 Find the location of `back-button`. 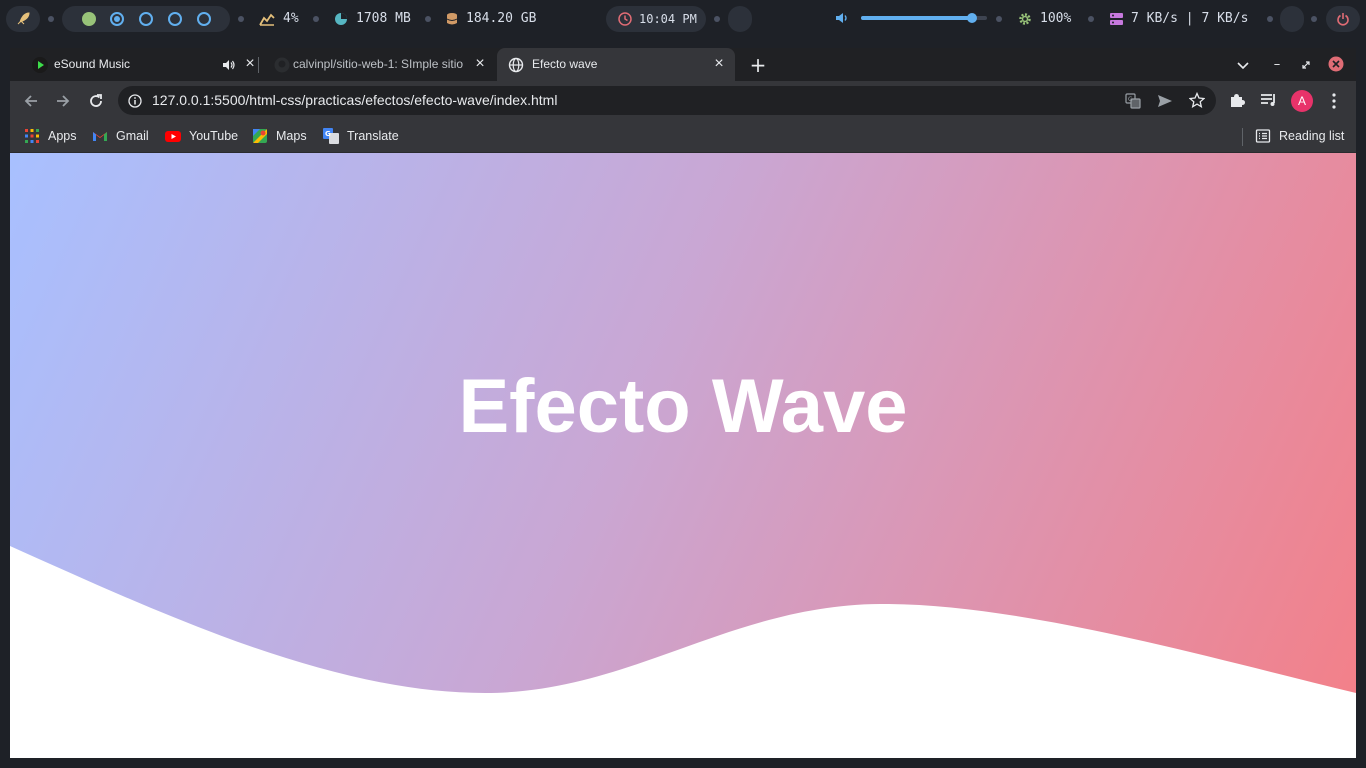

back-button is located at coordinates (31, 101).